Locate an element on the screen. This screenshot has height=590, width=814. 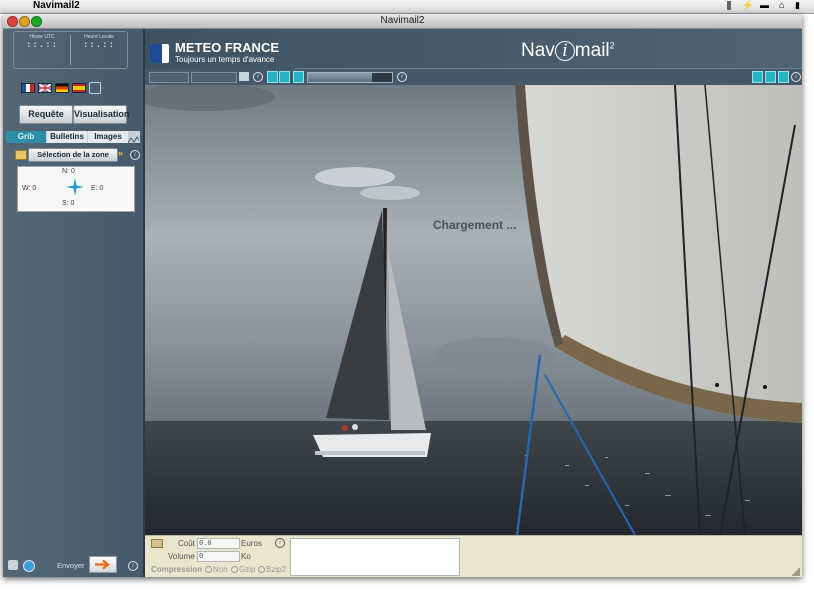
product-name-left: Nav is located at coordinates (538, 50).